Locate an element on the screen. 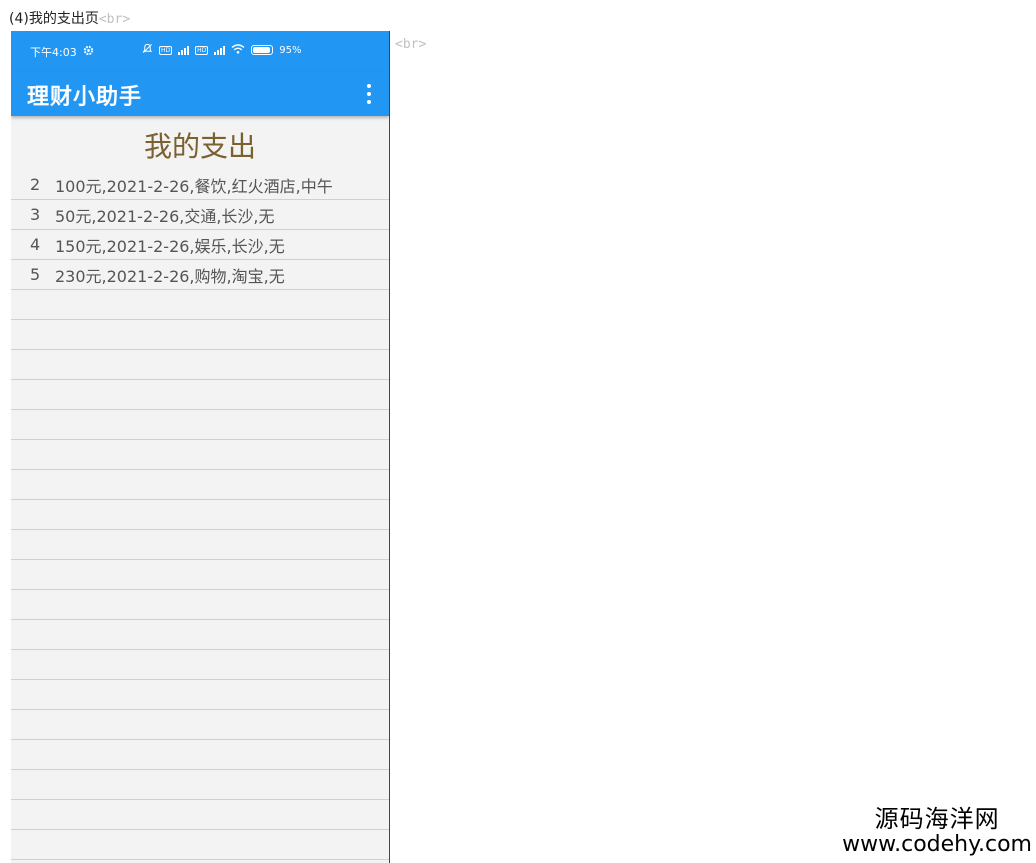 The image size is (1036, 863). hd-icon-2: HD is located at coordinates (202, 50).